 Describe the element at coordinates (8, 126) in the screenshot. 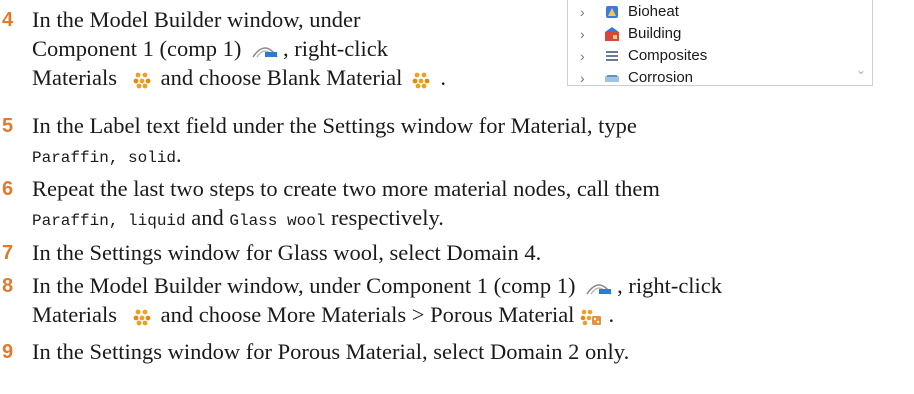

I see `step-number: 5` at that location.